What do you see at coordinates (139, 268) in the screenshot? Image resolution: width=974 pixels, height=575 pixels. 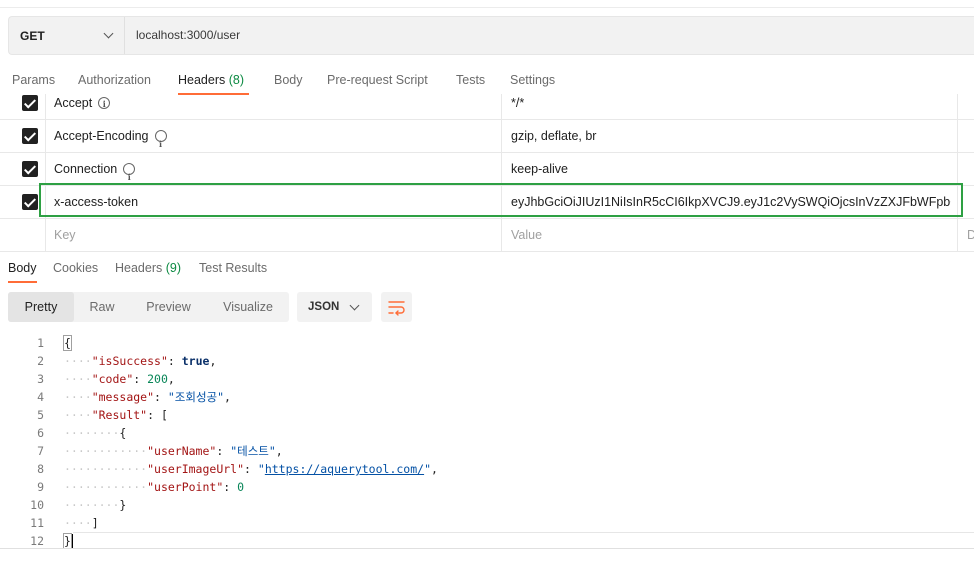 I see `tab-response-headers-label: Headers` at bounding box center [139, 268].